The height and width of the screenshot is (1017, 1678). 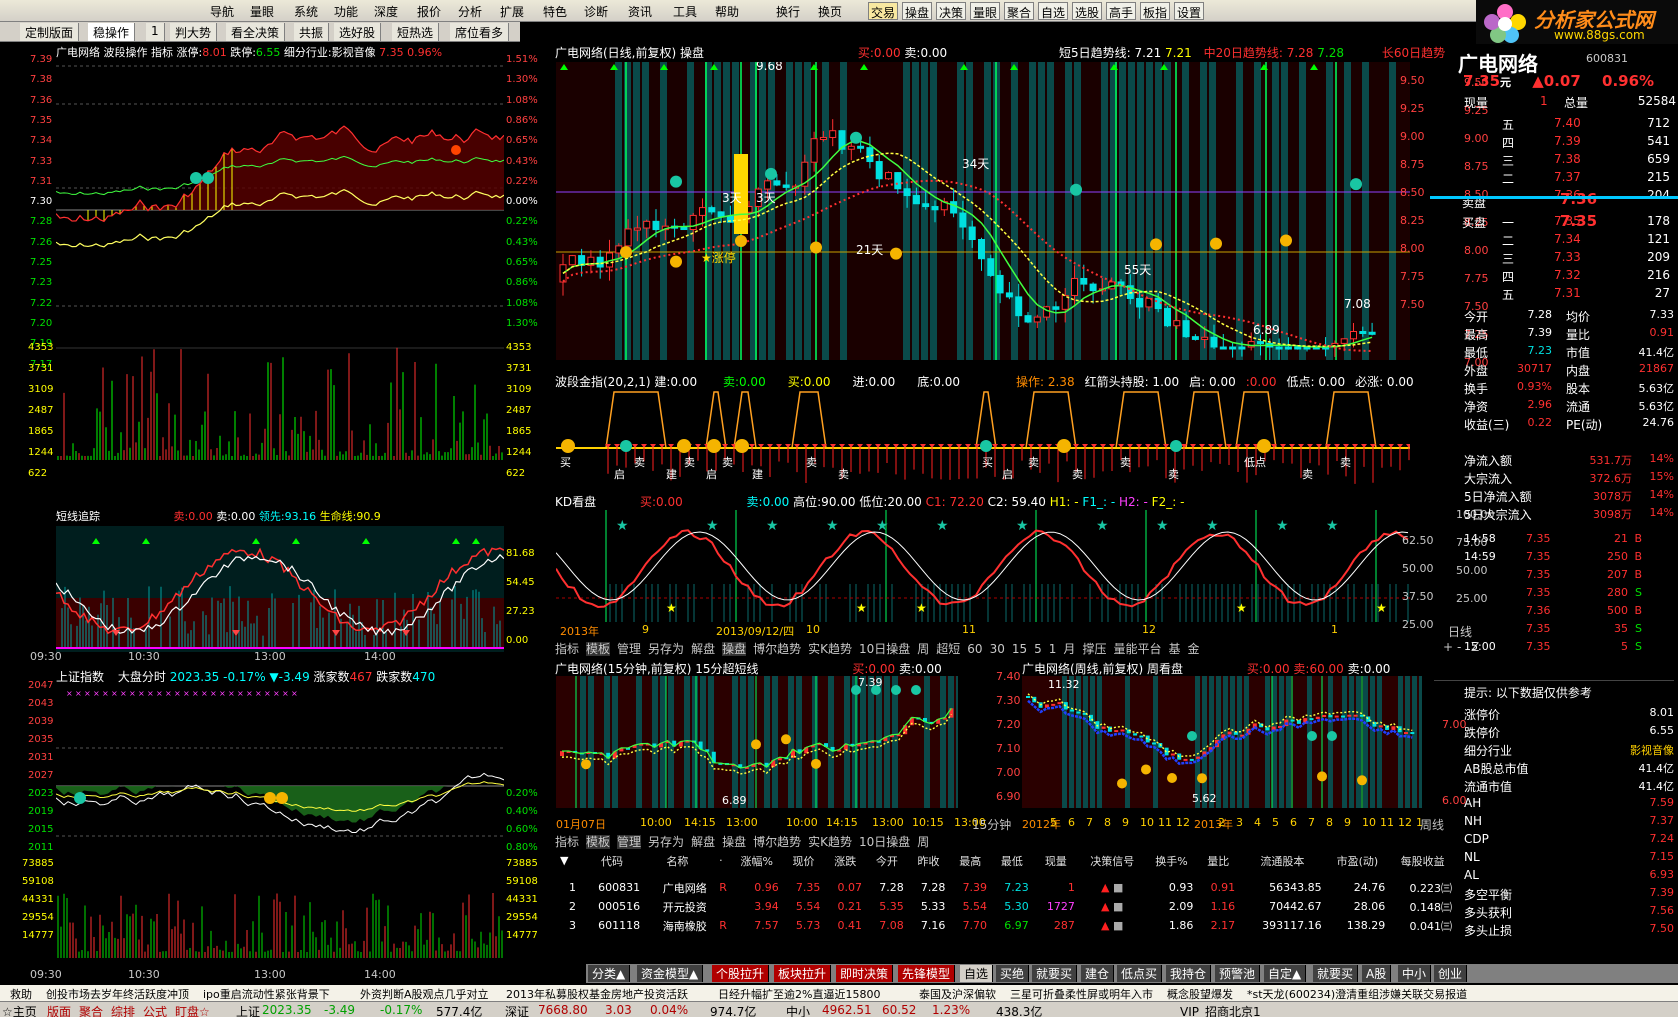 I want to click on tool-button-0: 交易, so click(x=883, y=11).